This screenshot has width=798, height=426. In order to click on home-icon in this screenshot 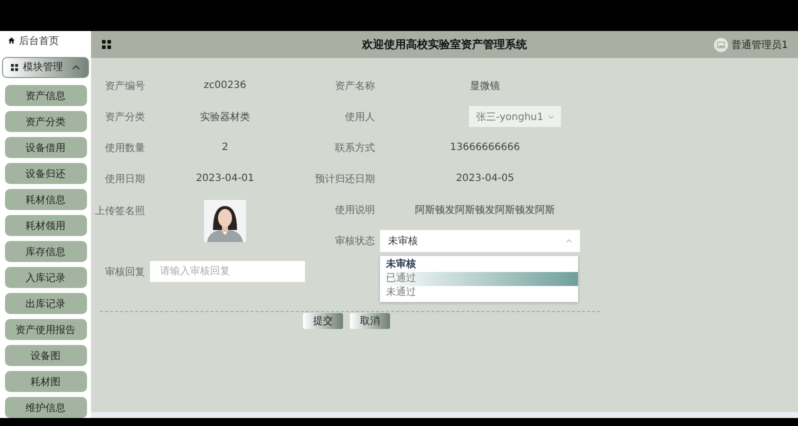, I will do `click(11, 40)`.